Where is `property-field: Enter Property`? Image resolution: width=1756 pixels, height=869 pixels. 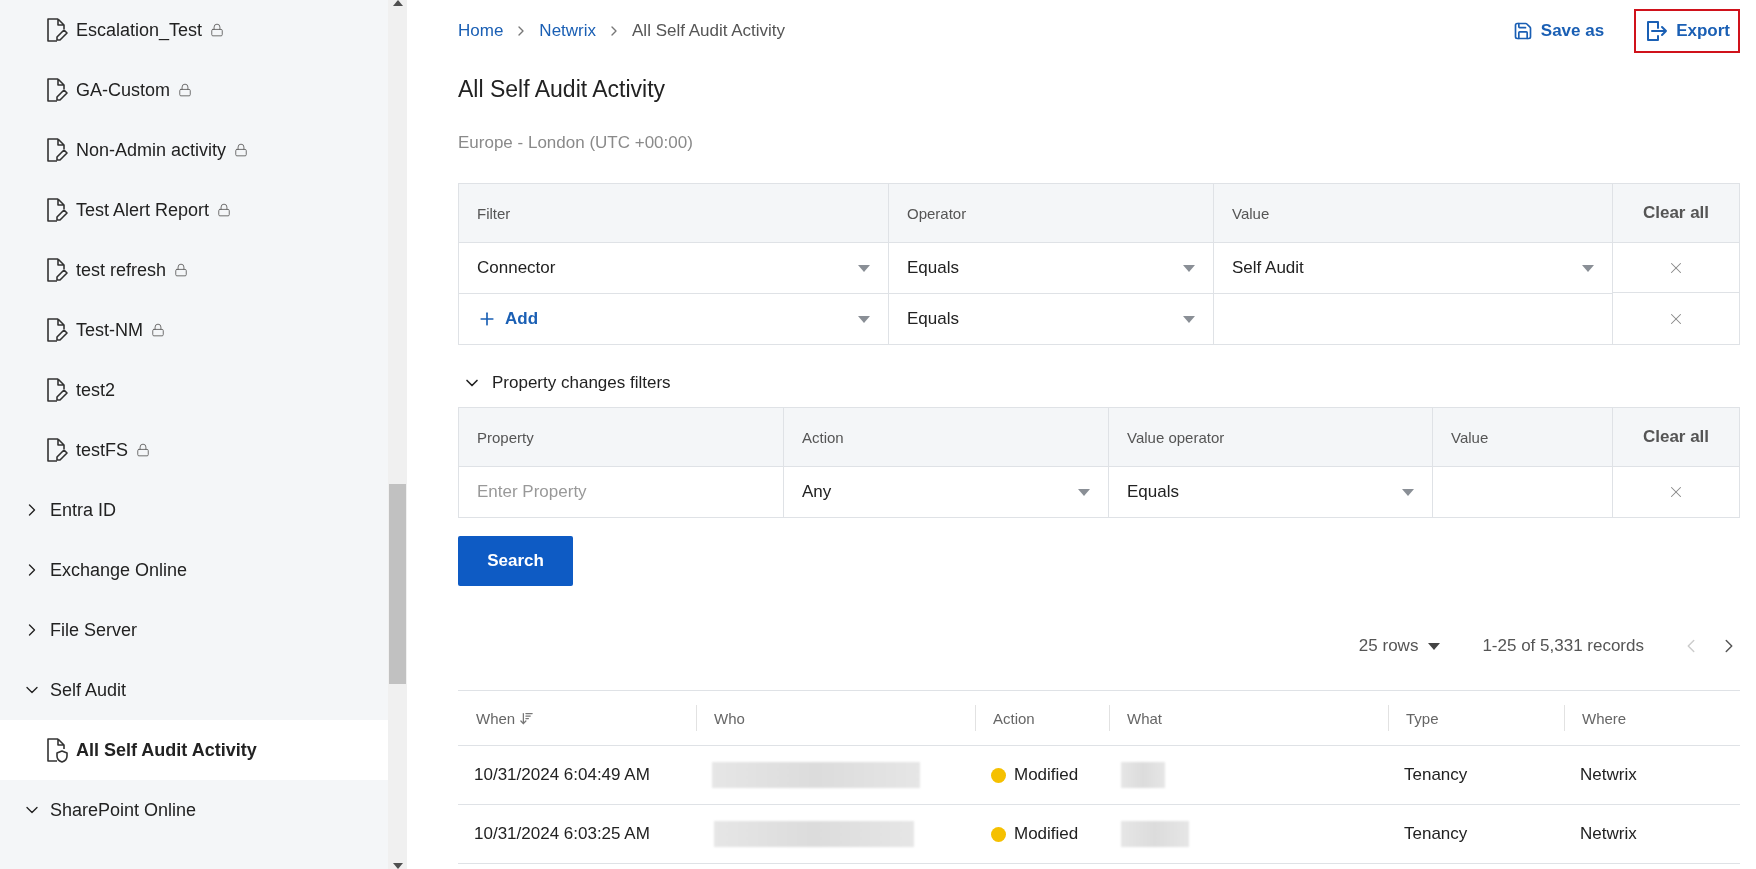 property-field: Enter Property is located at coordinates (621, 492).